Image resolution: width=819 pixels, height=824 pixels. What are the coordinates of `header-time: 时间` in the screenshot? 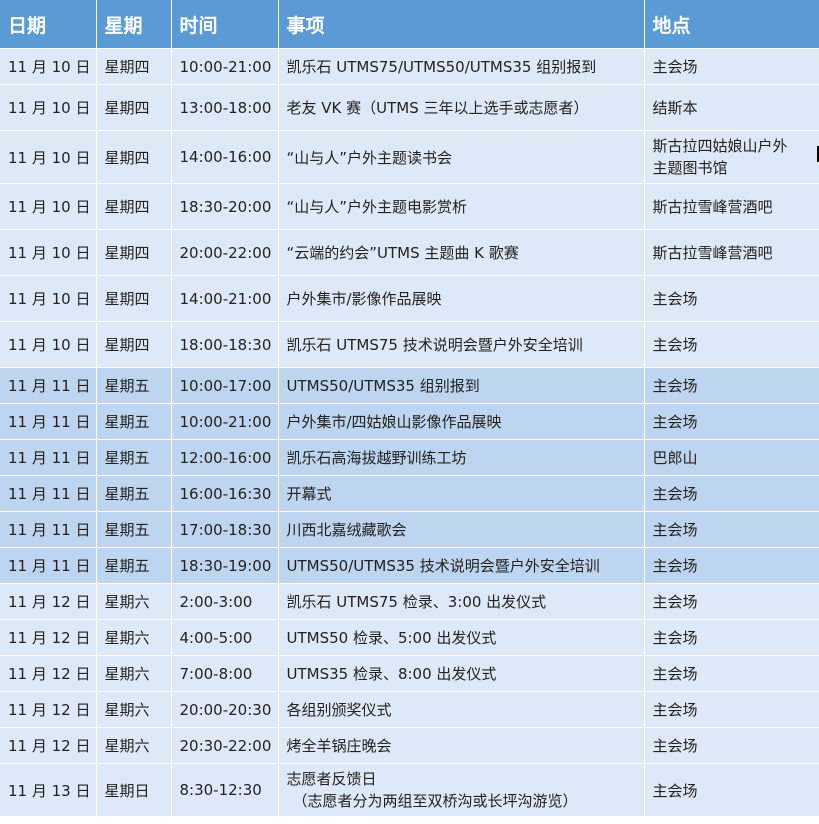 It's located at (225, 24).